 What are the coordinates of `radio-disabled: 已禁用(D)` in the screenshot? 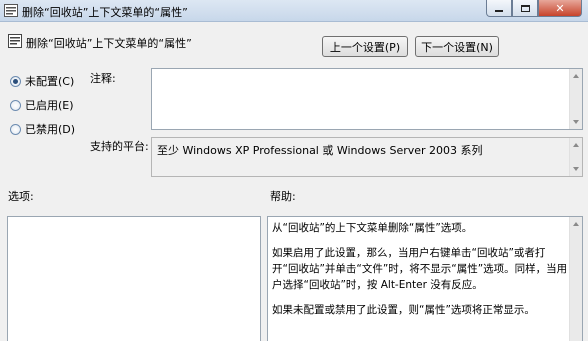 It's located at (42, 129).